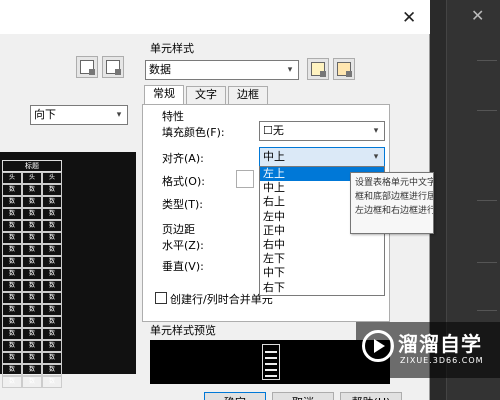  Describe the element at coordinates (206, 95) in the screenshot. I see `tab-text: 文字` at that location.